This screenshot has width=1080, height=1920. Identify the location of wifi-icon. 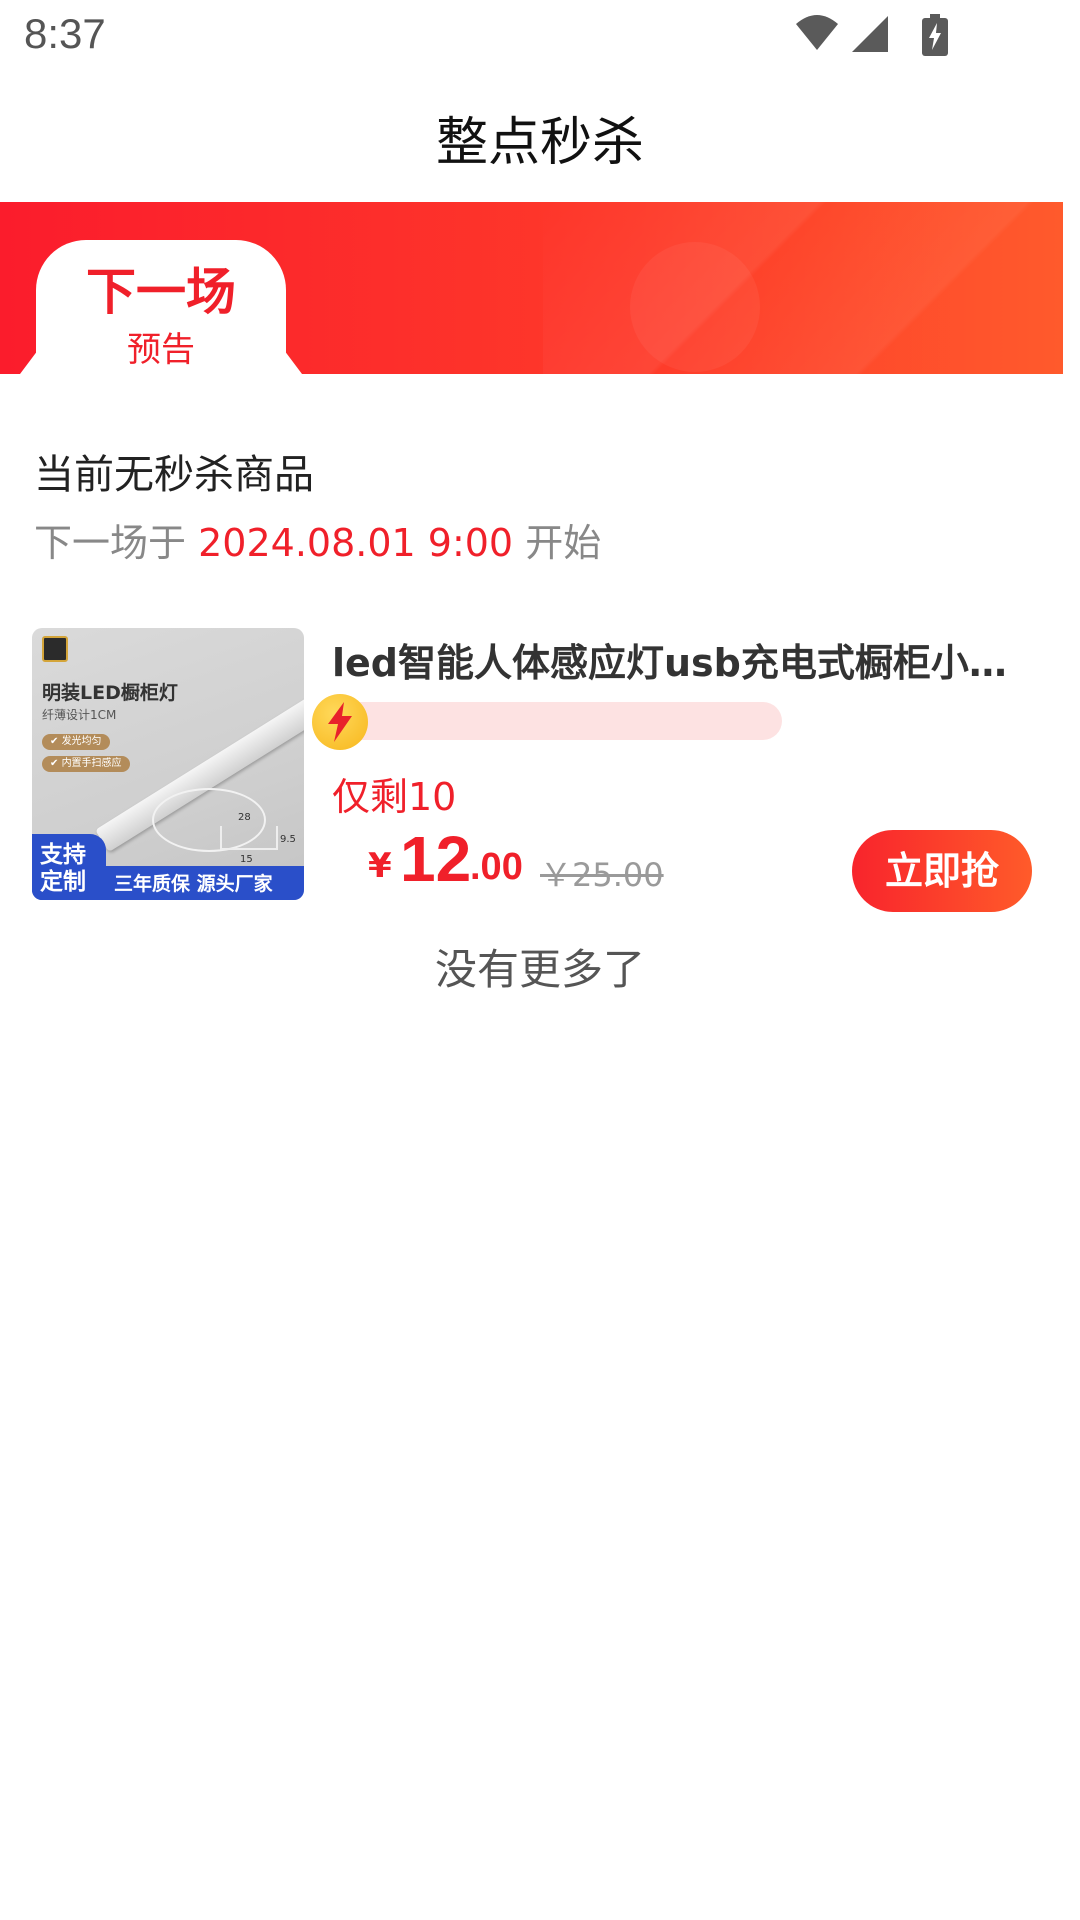
(817, 35).